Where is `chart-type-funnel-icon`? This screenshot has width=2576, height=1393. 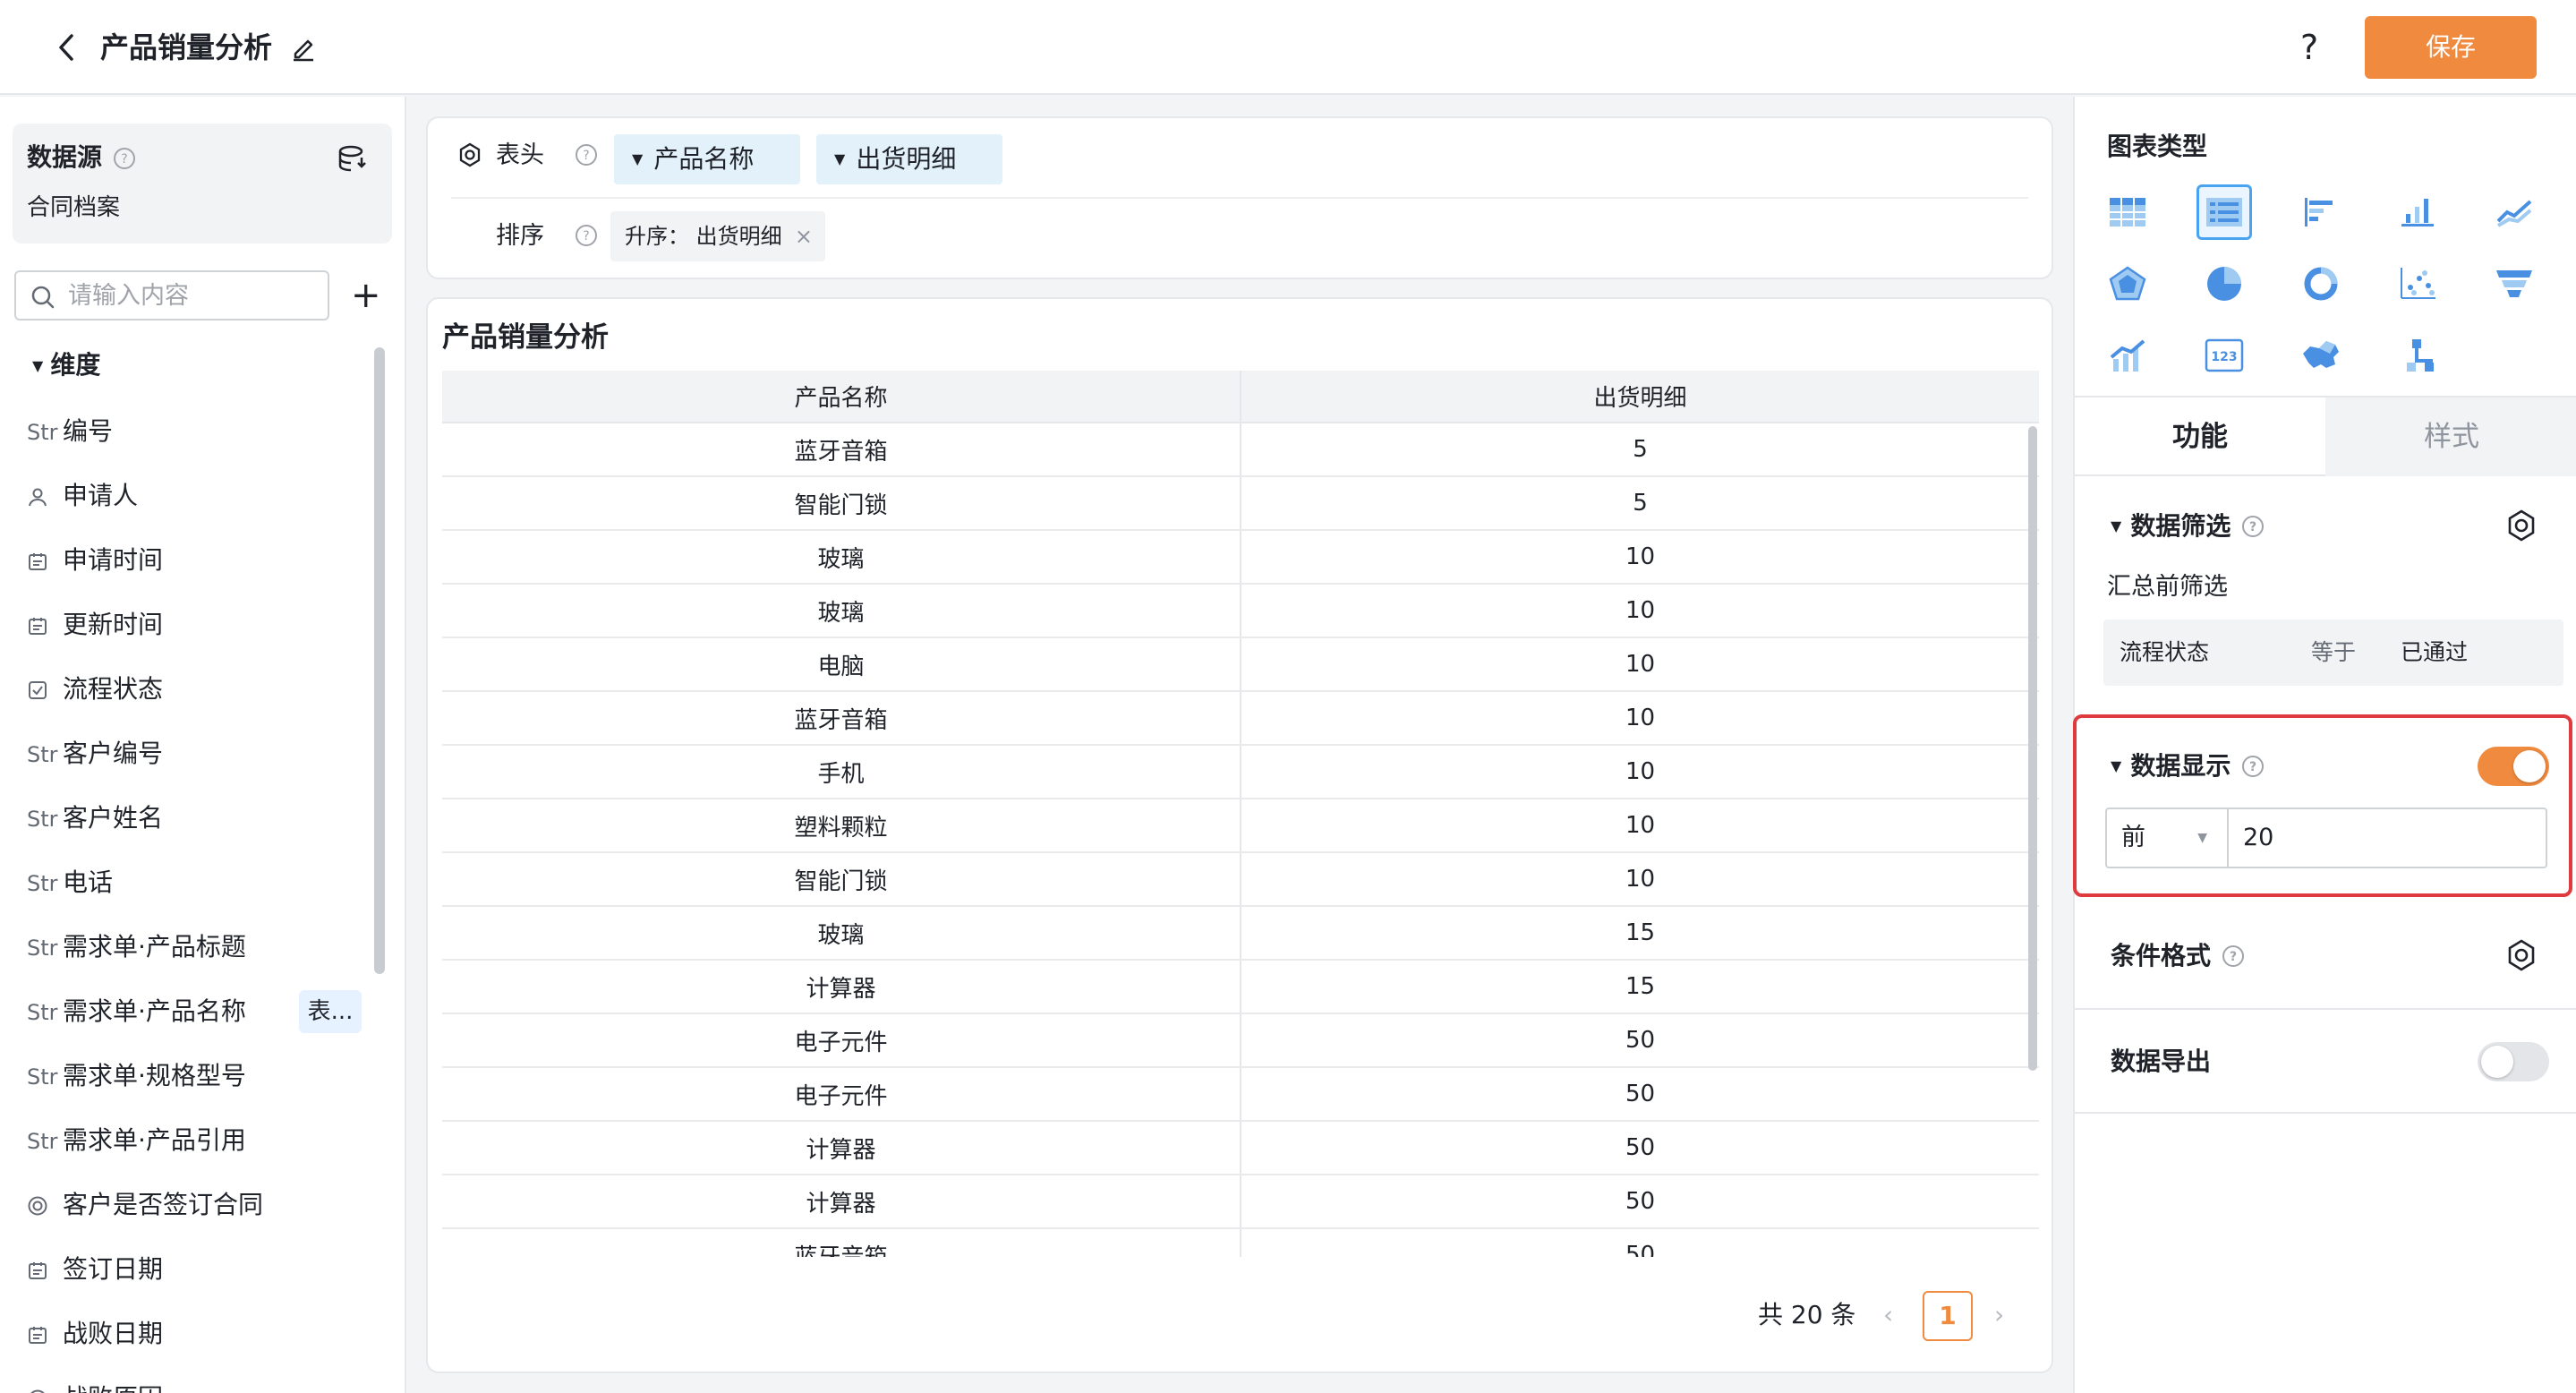 chart-type-funnel-icon is located at coordinates (2514, 284).